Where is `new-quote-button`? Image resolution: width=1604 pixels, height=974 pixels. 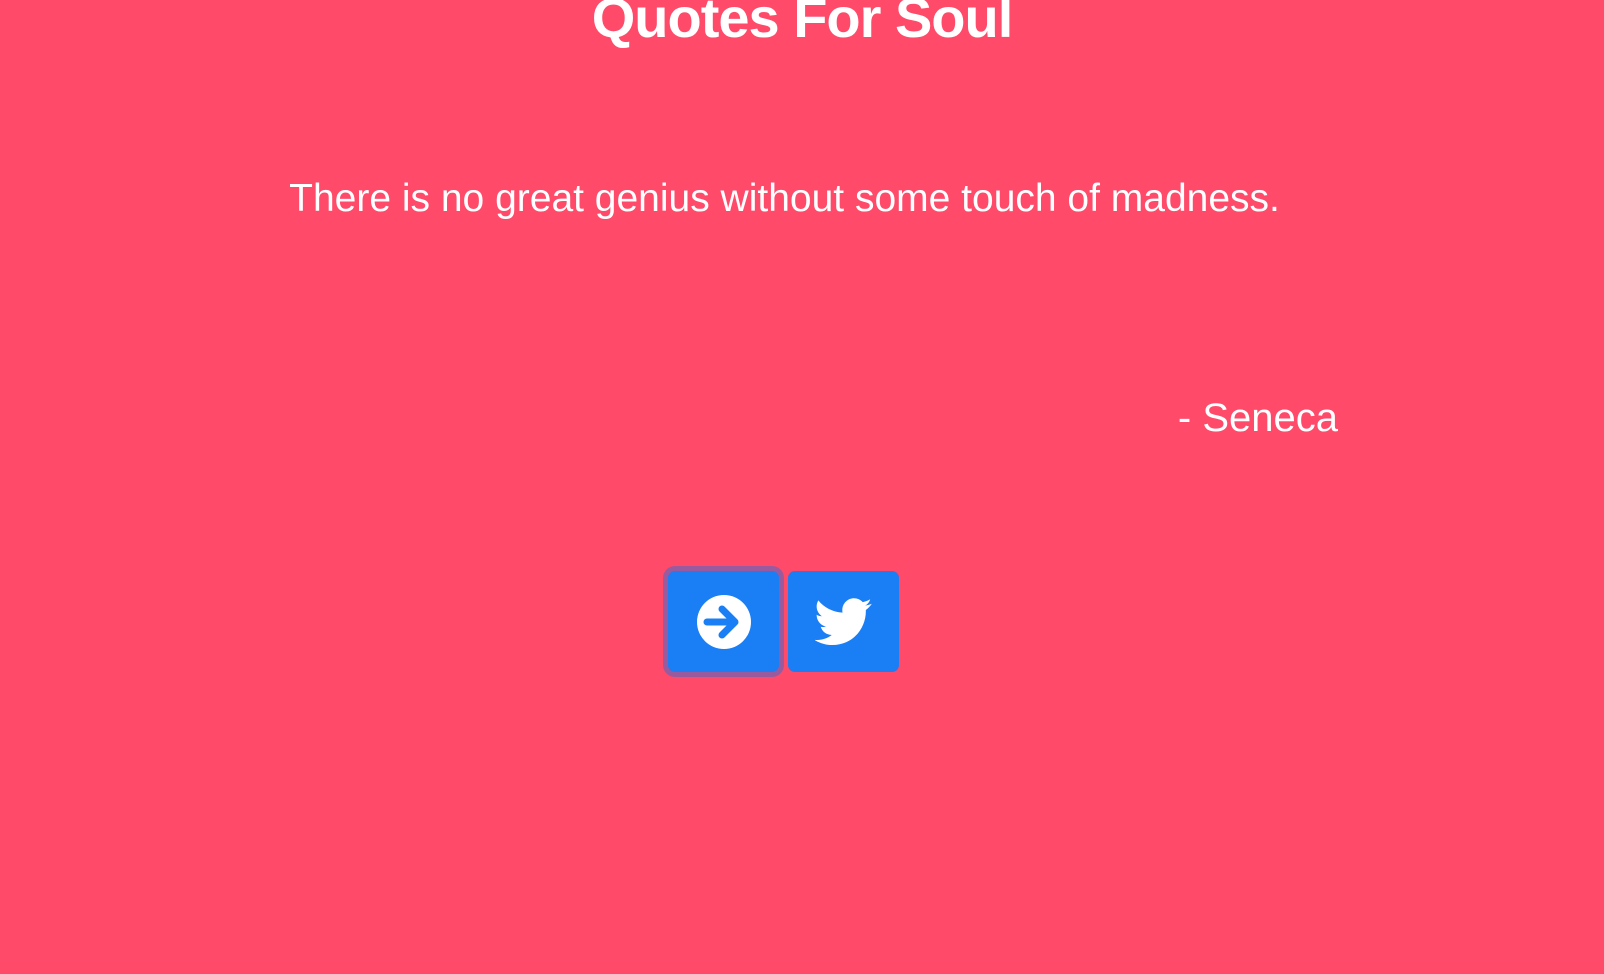 new-quote-button is located at coordinates (723, 621).